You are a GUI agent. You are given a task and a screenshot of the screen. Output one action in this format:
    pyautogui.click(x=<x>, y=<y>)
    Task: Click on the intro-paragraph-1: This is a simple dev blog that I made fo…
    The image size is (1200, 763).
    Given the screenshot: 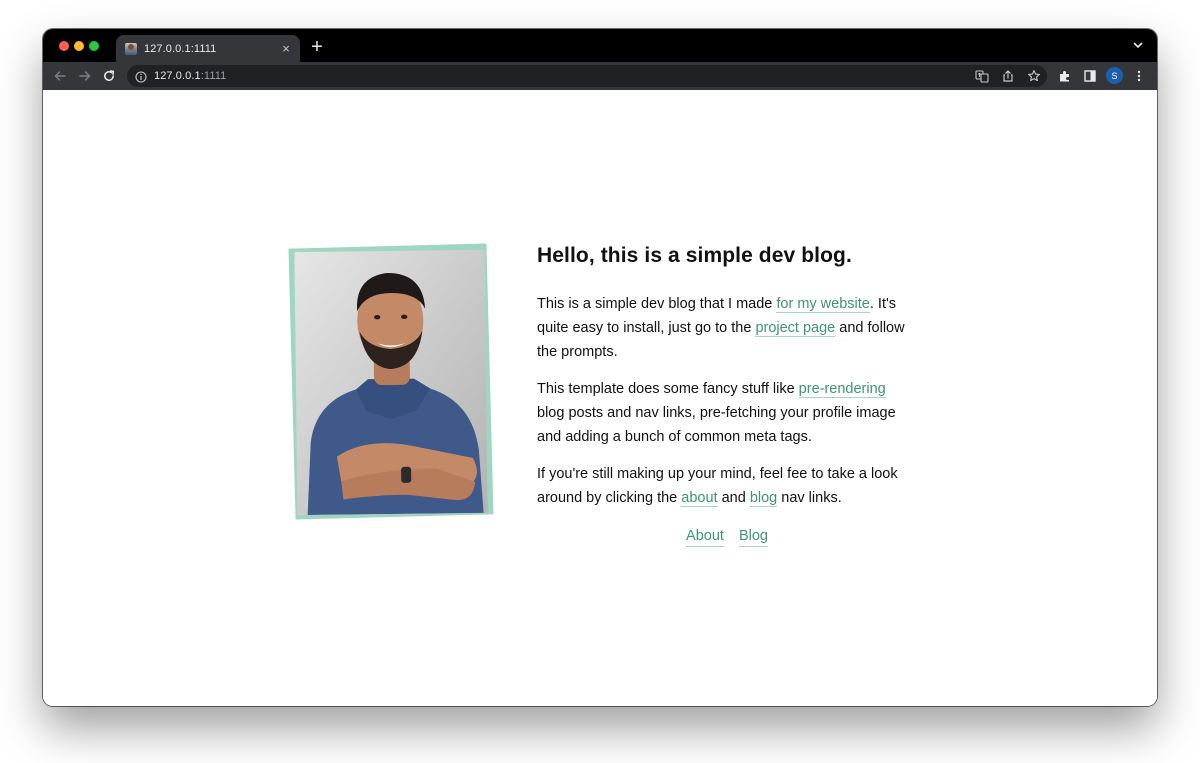 What is the action you would take?
    pyautogui.click(x=727, y=328)
    